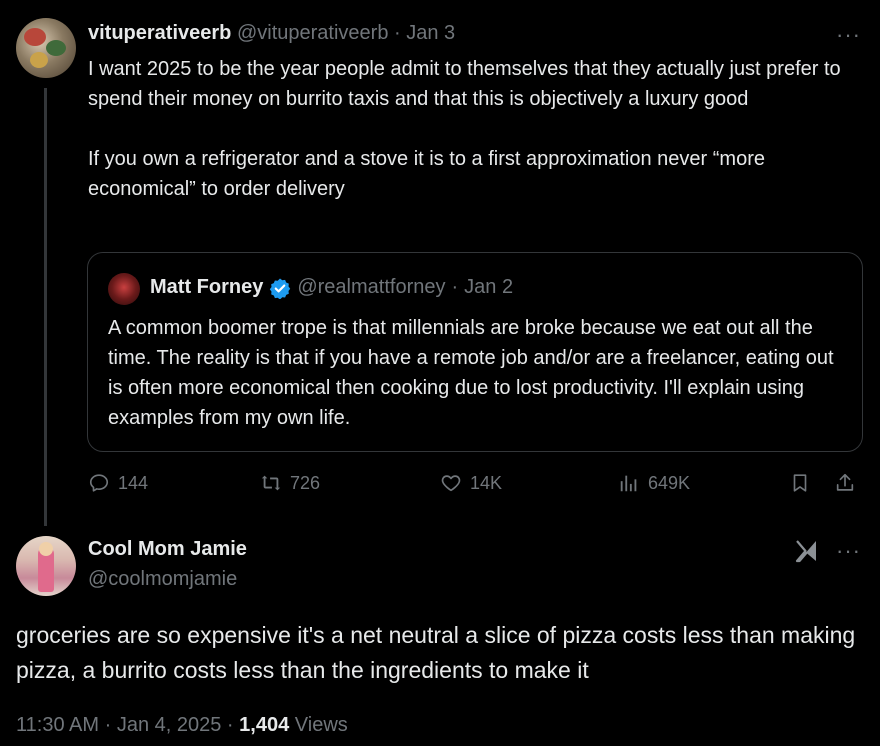 The image size is (880, 746). What do you see at coordinates (167, 549) in the screenshot?
I see `display-name: Cool Mom Jamie` at bounding box center [167, 549].